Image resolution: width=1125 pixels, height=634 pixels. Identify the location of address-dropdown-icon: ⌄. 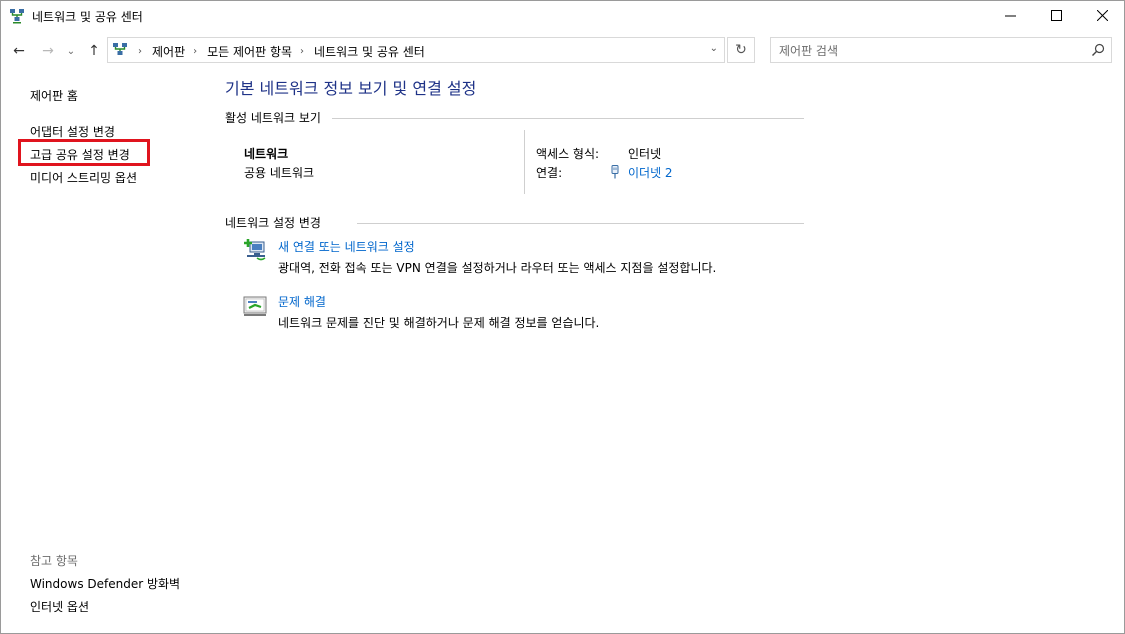
(714, 48).